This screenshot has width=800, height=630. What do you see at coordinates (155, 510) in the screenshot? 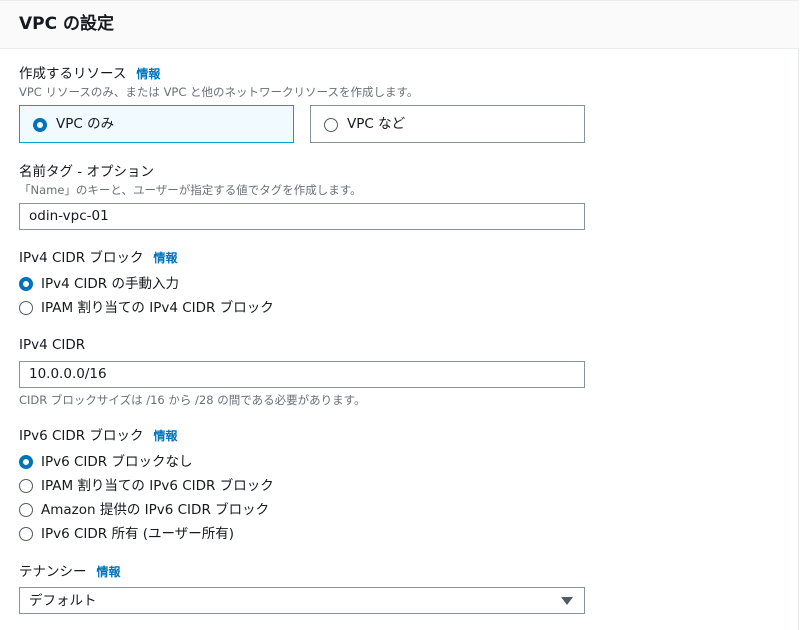
I see `ipv6-option-amazon-label: Amazon 提供の IPv6 CIDR ブロック` at bounding box center [155, 510].